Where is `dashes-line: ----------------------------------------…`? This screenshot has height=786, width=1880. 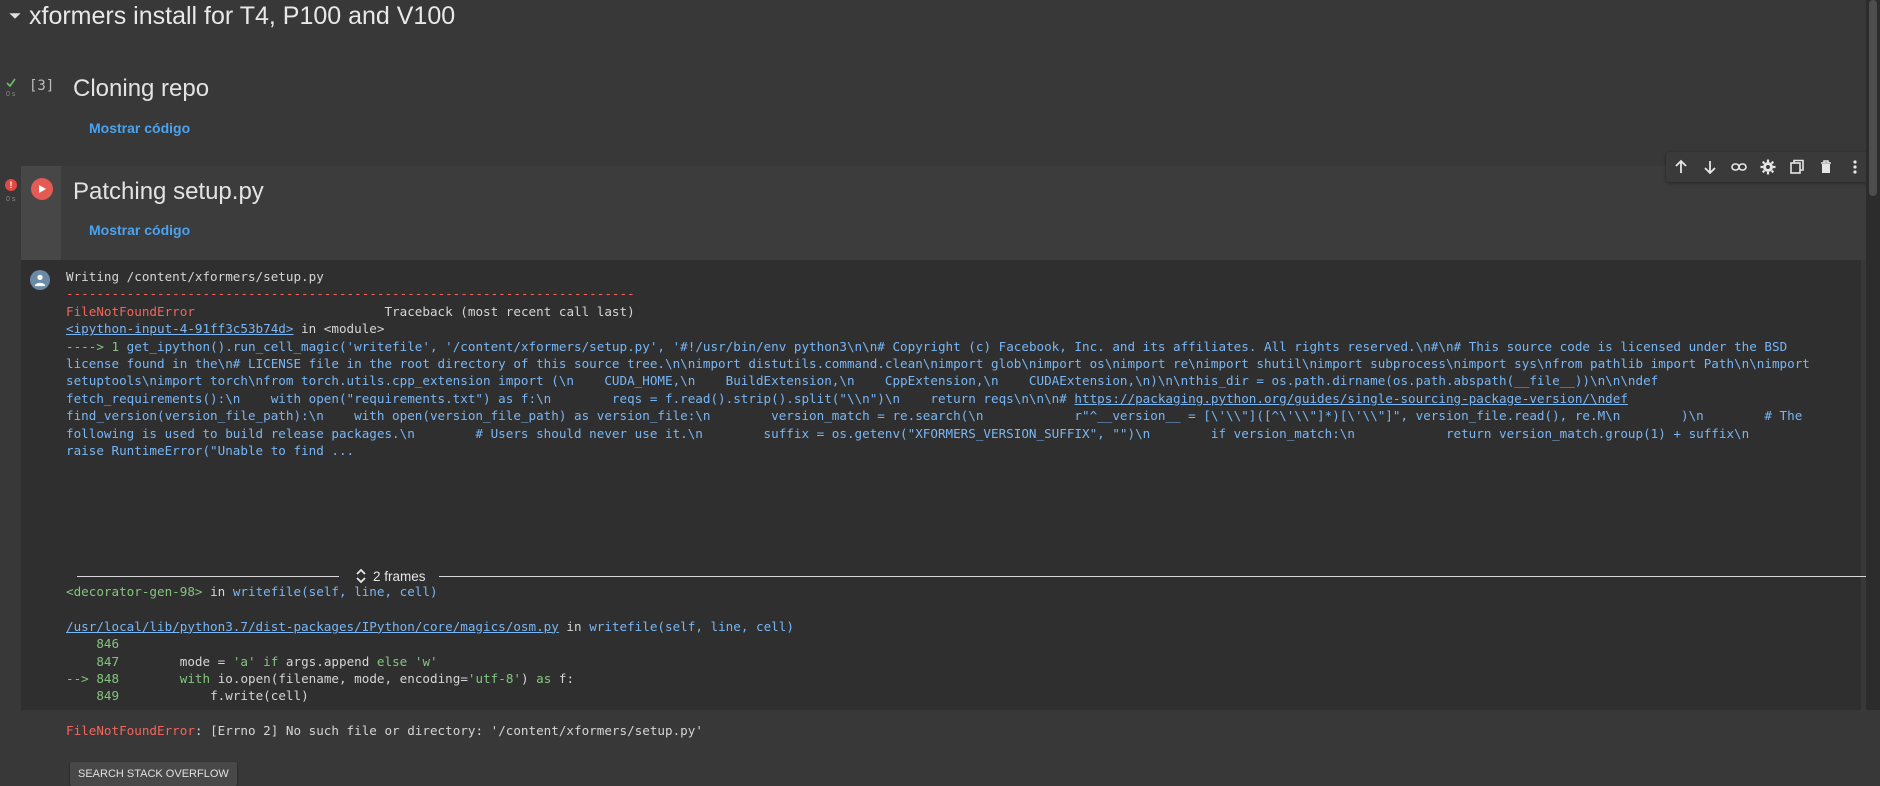
dashes-line: ----------------------------------------… is located at coordinates (350, 294).